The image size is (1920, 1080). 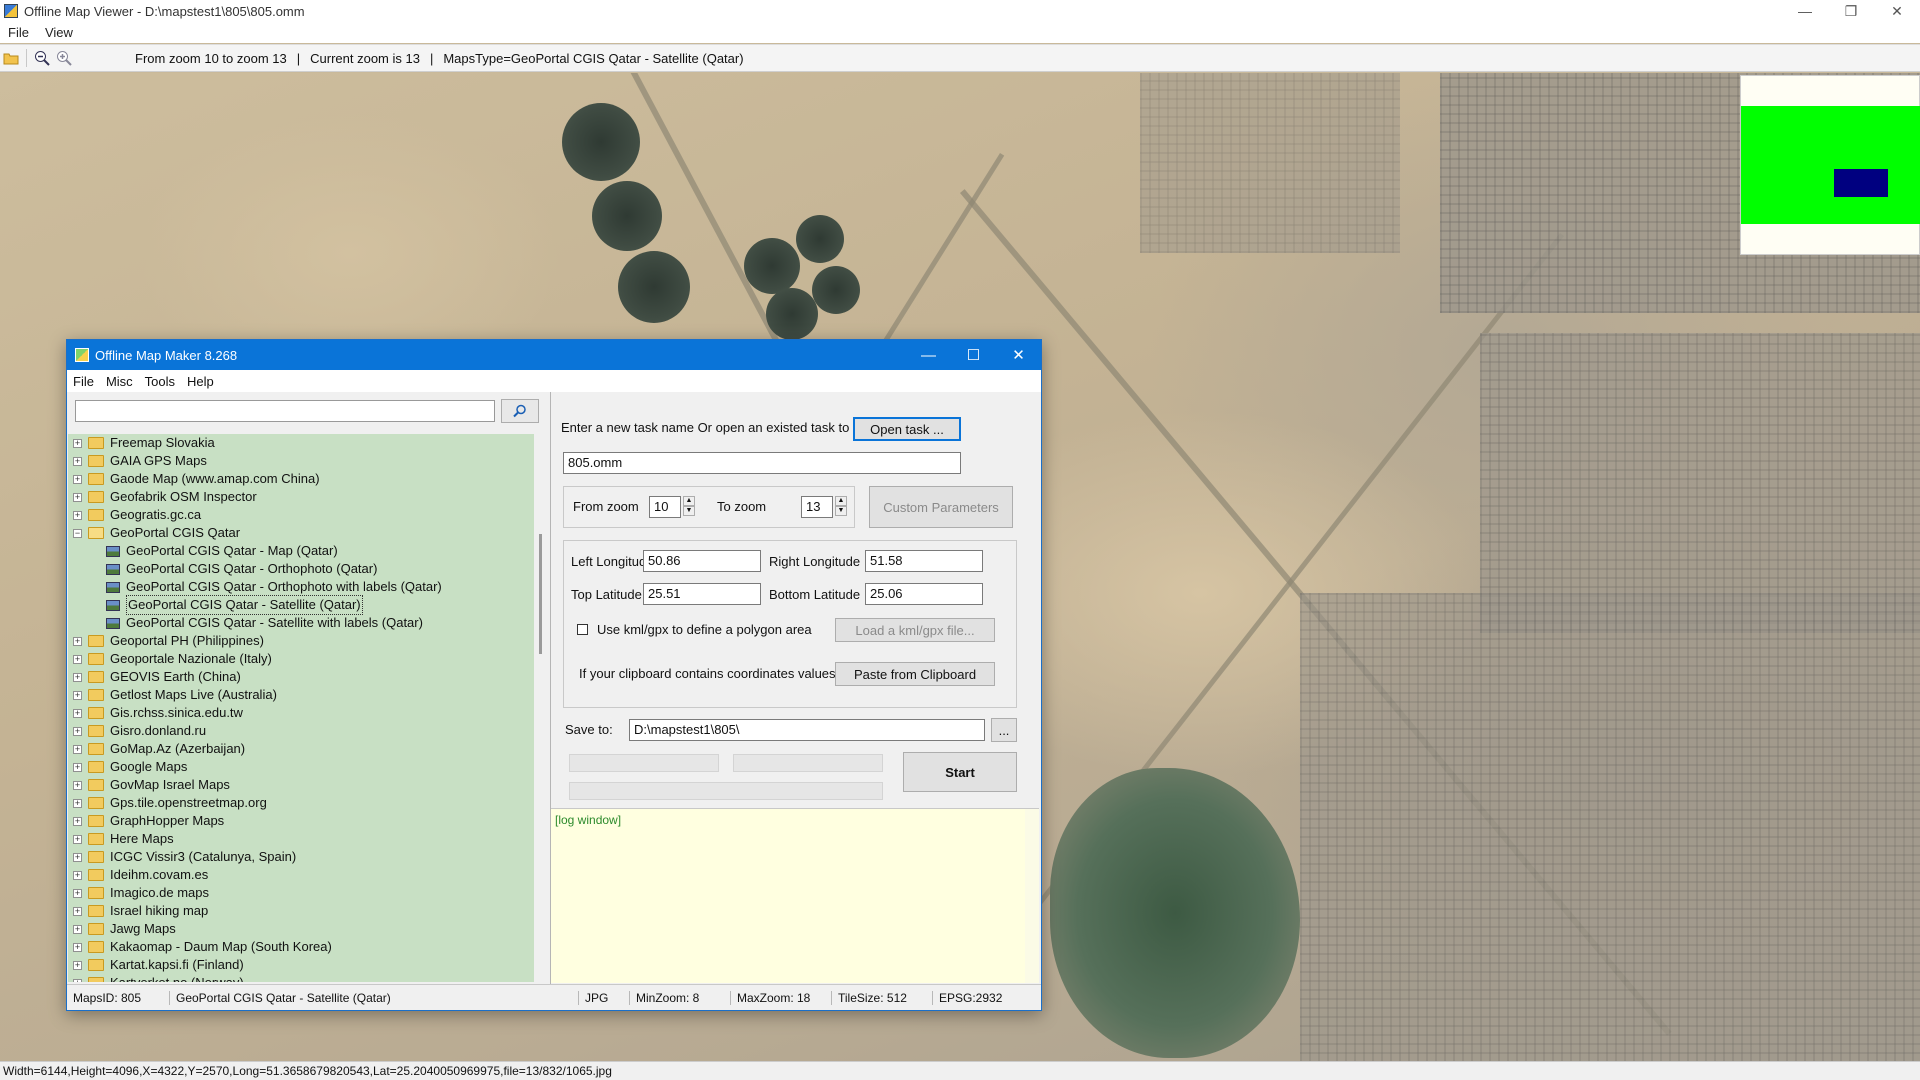 I want to click on tree-group-item: + Gps.tile.openstreetmap.org, so click(x=301, y=803).